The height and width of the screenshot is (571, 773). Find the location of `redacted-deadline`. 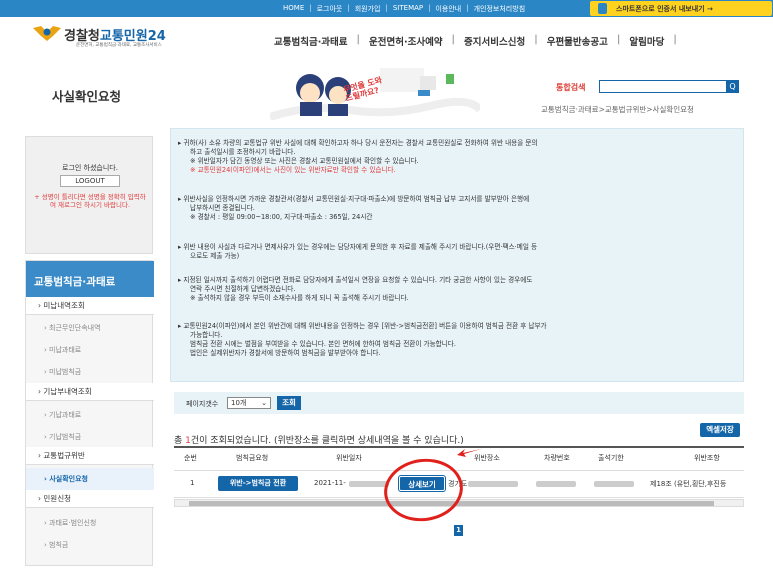

redacted-deadline is located at coordinates (614, 484).